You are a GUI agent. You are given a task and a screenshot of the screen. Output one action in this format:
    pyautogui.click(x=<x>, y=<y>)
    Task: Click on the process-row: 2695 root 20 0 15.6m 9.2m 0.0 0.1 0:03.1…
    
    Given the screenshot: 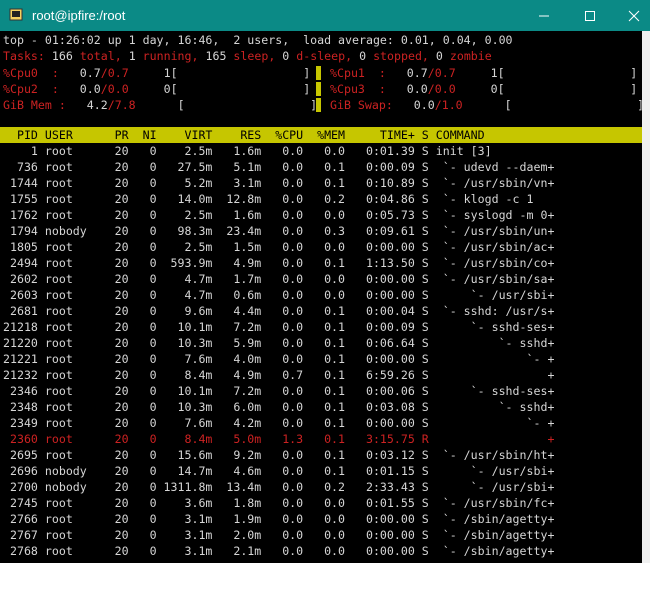 What is the action you would take?
    pyautogui.click(x=279, y=455)
    